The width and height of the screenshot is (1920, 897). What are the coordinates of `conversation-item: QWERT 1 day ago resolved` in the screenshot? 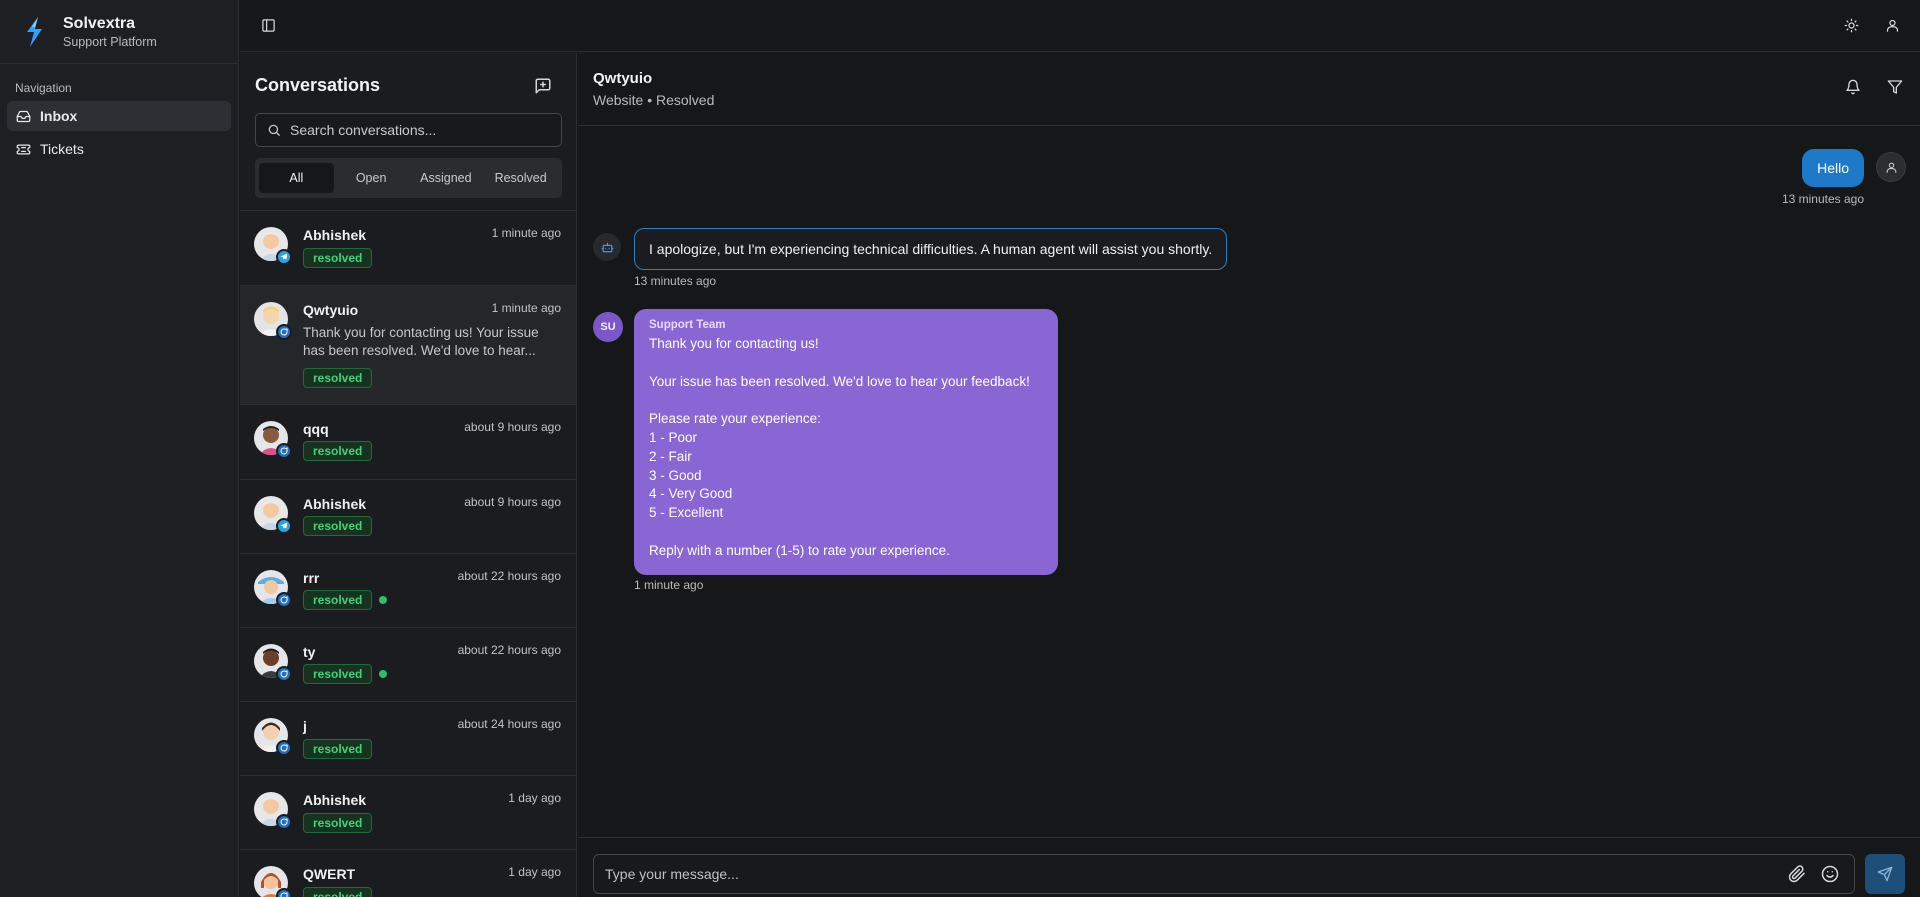 It's located at (408, 873).